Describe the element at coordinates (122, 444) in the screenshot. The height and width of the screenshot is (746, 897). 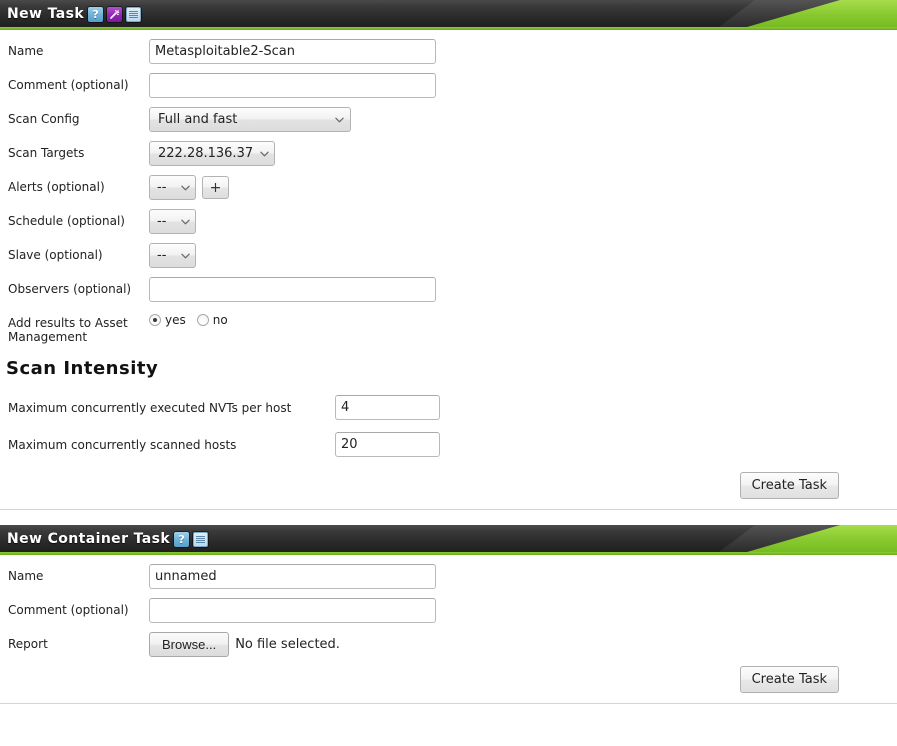
I see `max-hosts-label: Maximum concurrently scanned hosts` at that location.